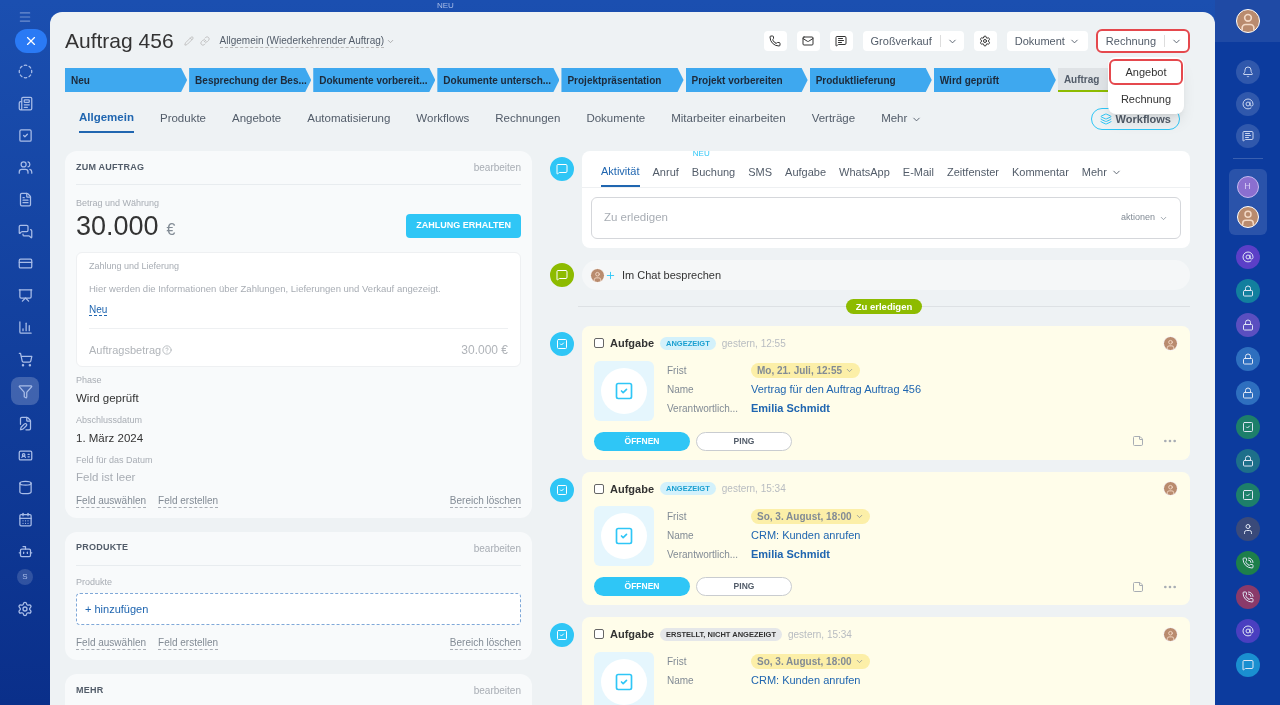 The image size is (1280, 705). I want to click on field-label: Abschlussdatum, so click(110, 420).